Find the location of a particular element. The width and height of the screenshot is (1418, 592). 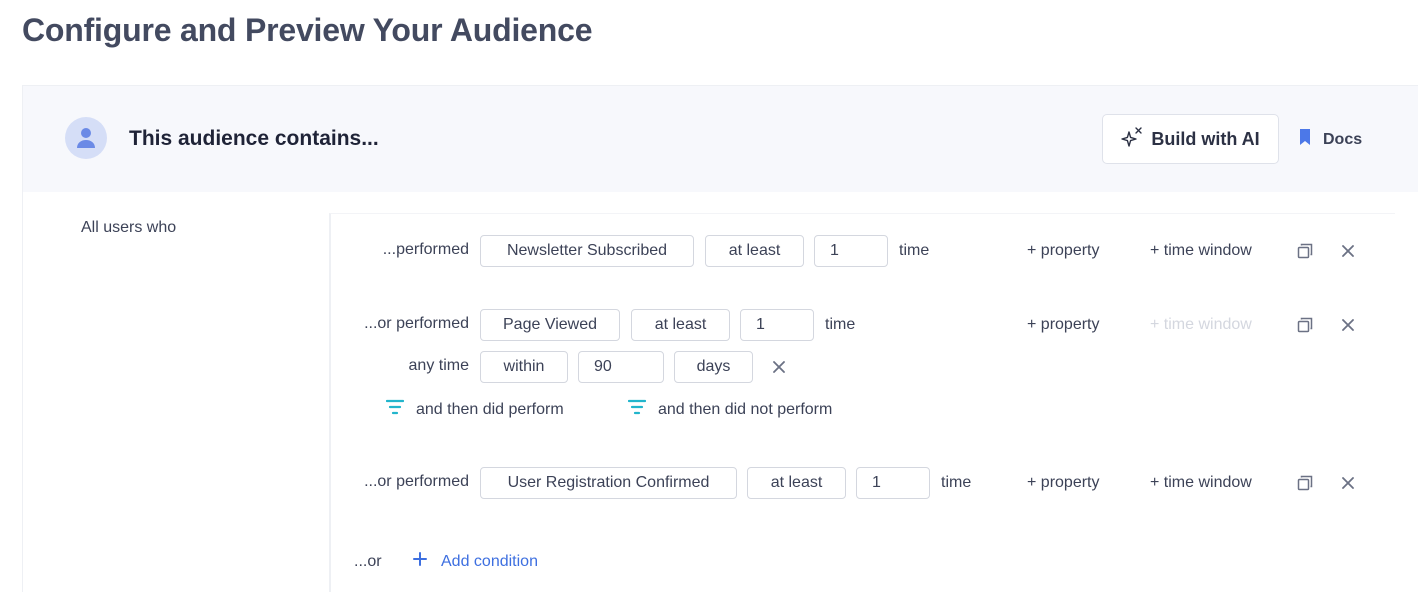

condition-prefix: ...performed is located at coordinates (425, 249).